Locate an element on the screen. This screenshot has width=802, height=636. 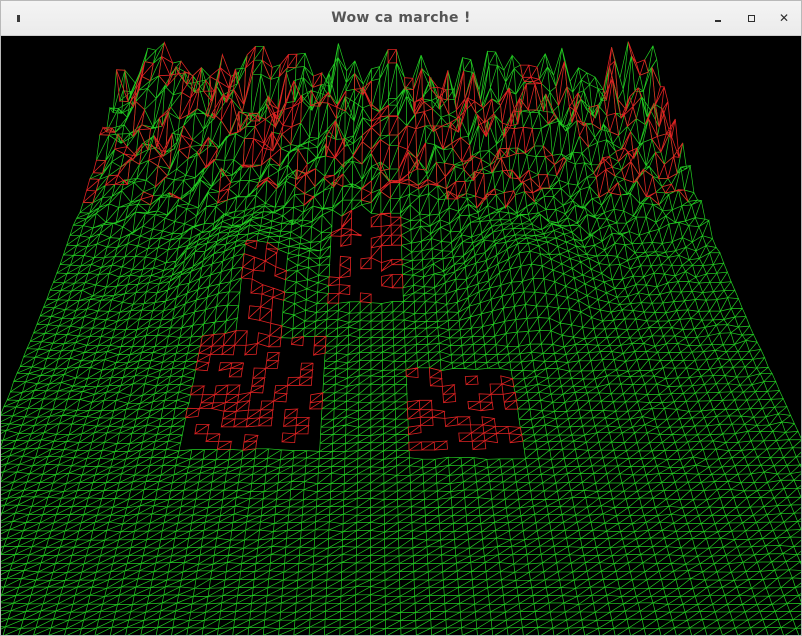
minimize-icon is located at coordinates (718, 20).